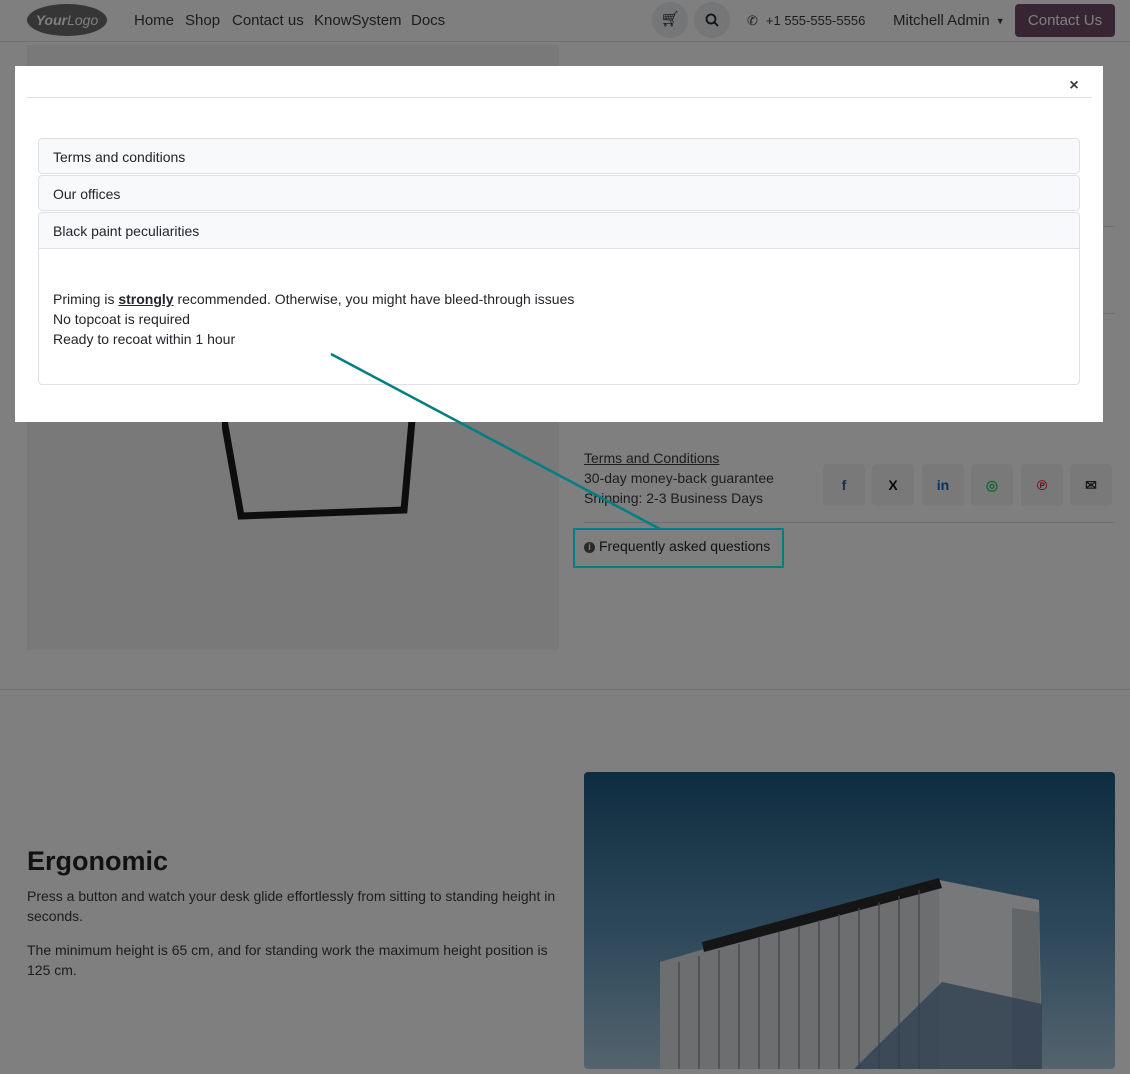  I want to click on modal-header-divider, so click(559, 97).